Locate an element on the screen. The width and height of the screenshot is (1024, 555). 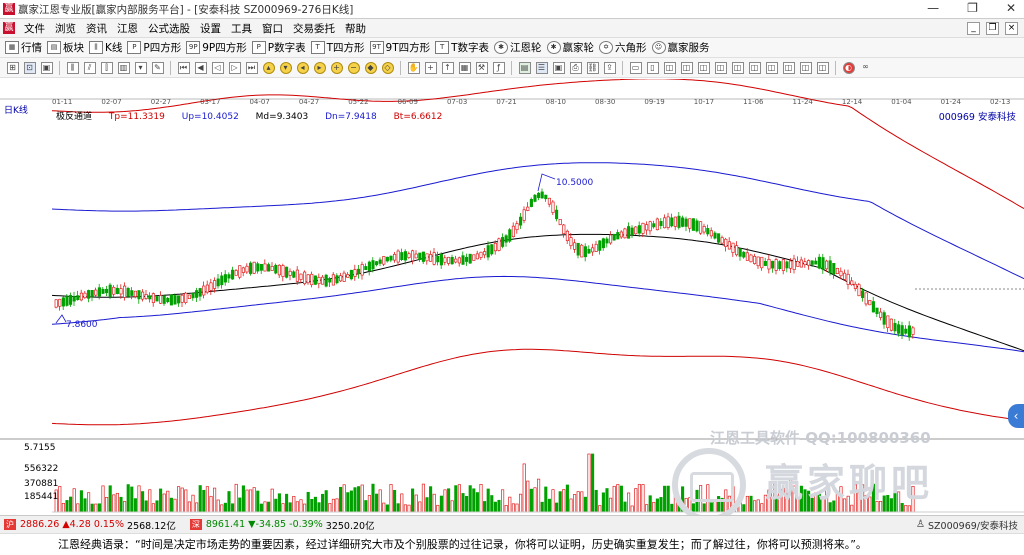
side-expand-button: ‹ is located at coordinates (1016, 416).